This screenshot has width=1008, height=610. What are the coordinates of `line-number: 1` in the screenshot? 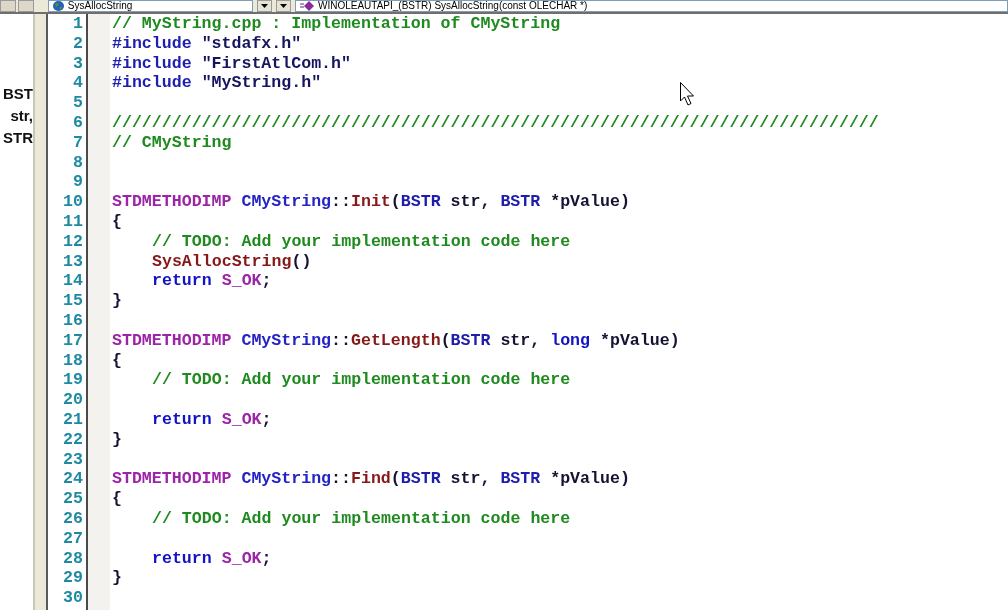 It's located at (78, 24).